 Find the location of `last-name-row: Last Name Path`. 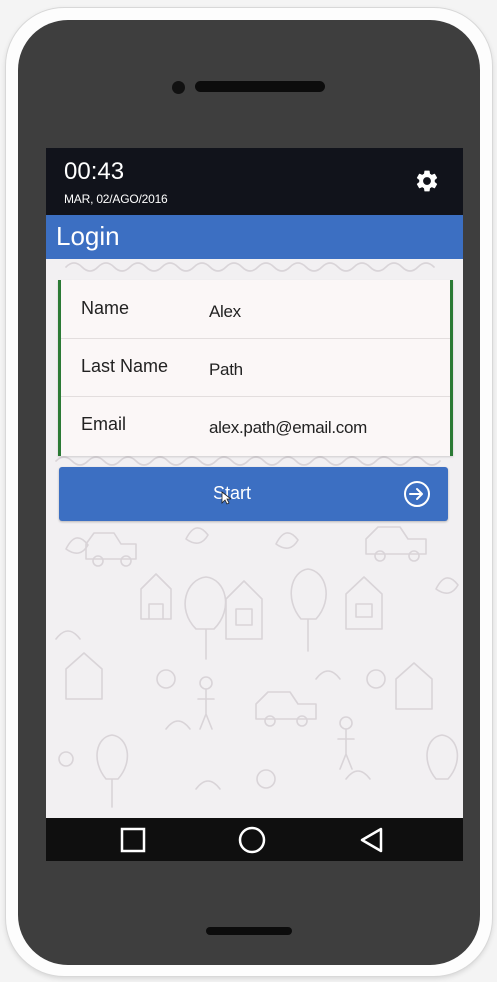

last-name-row: Last Name Path is located at coordinates (255, 367).